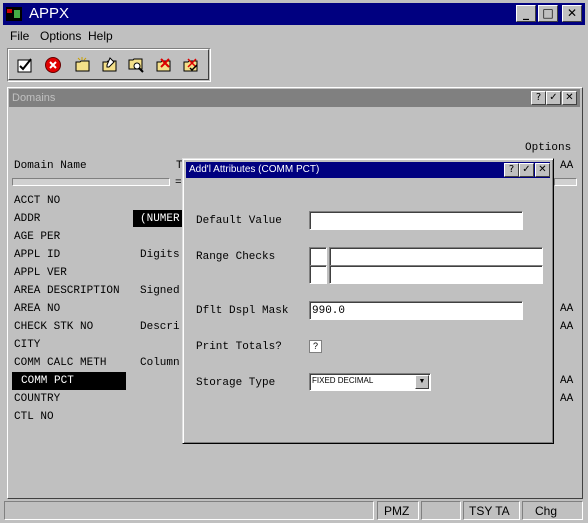 The width and height of the screenshot is (588, 523). What do you see at coordinates (160, 327) in the screenshot?
I see `domain-type: Descri` at bounding box center [160, 327].